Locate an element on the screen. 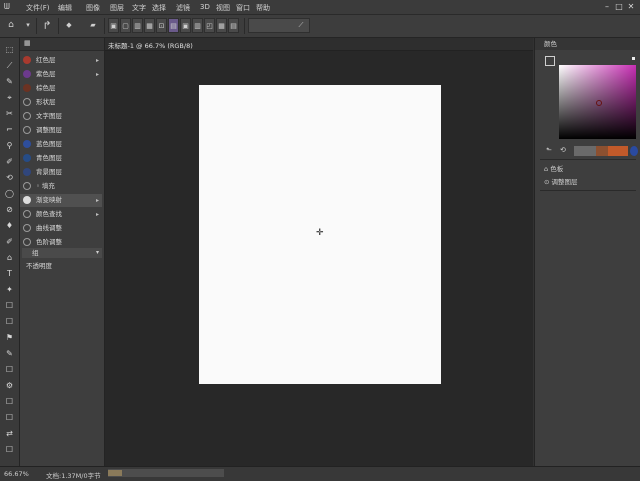 The image size is (640, 481). layer-row: ◦ 填充 is located at coordinates (61, 186).